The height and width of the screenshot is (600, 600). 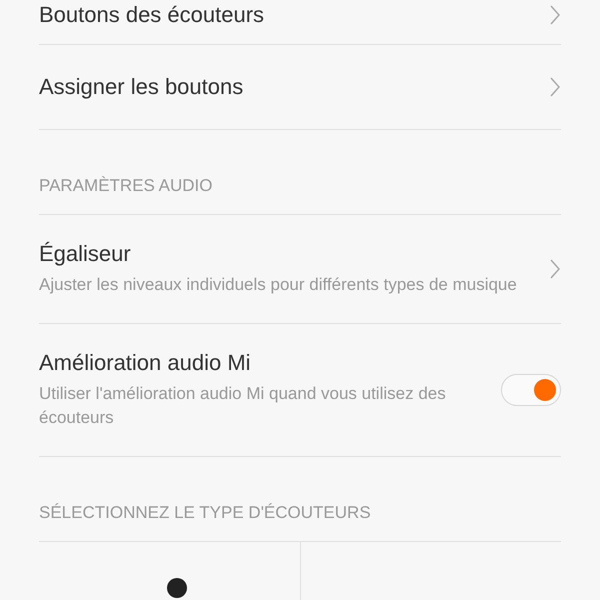 I want to click on row-title: Boutons des écouteurs, so click(x=152, y=15).